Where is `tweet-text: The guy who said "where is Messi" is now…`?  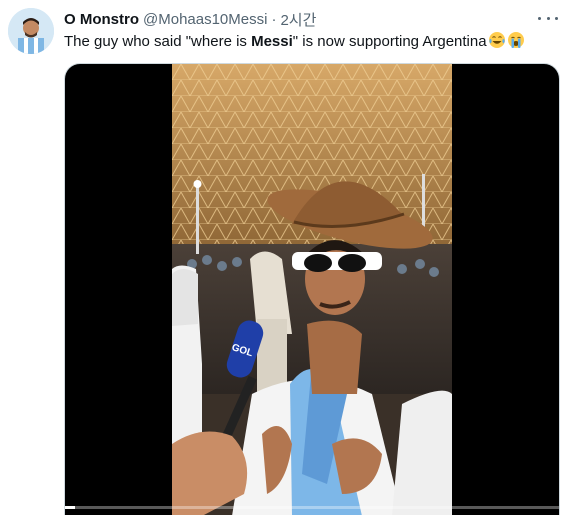 tweet-text: The guy who said "where is Messi" is now… is located at coordinates (294, 41).